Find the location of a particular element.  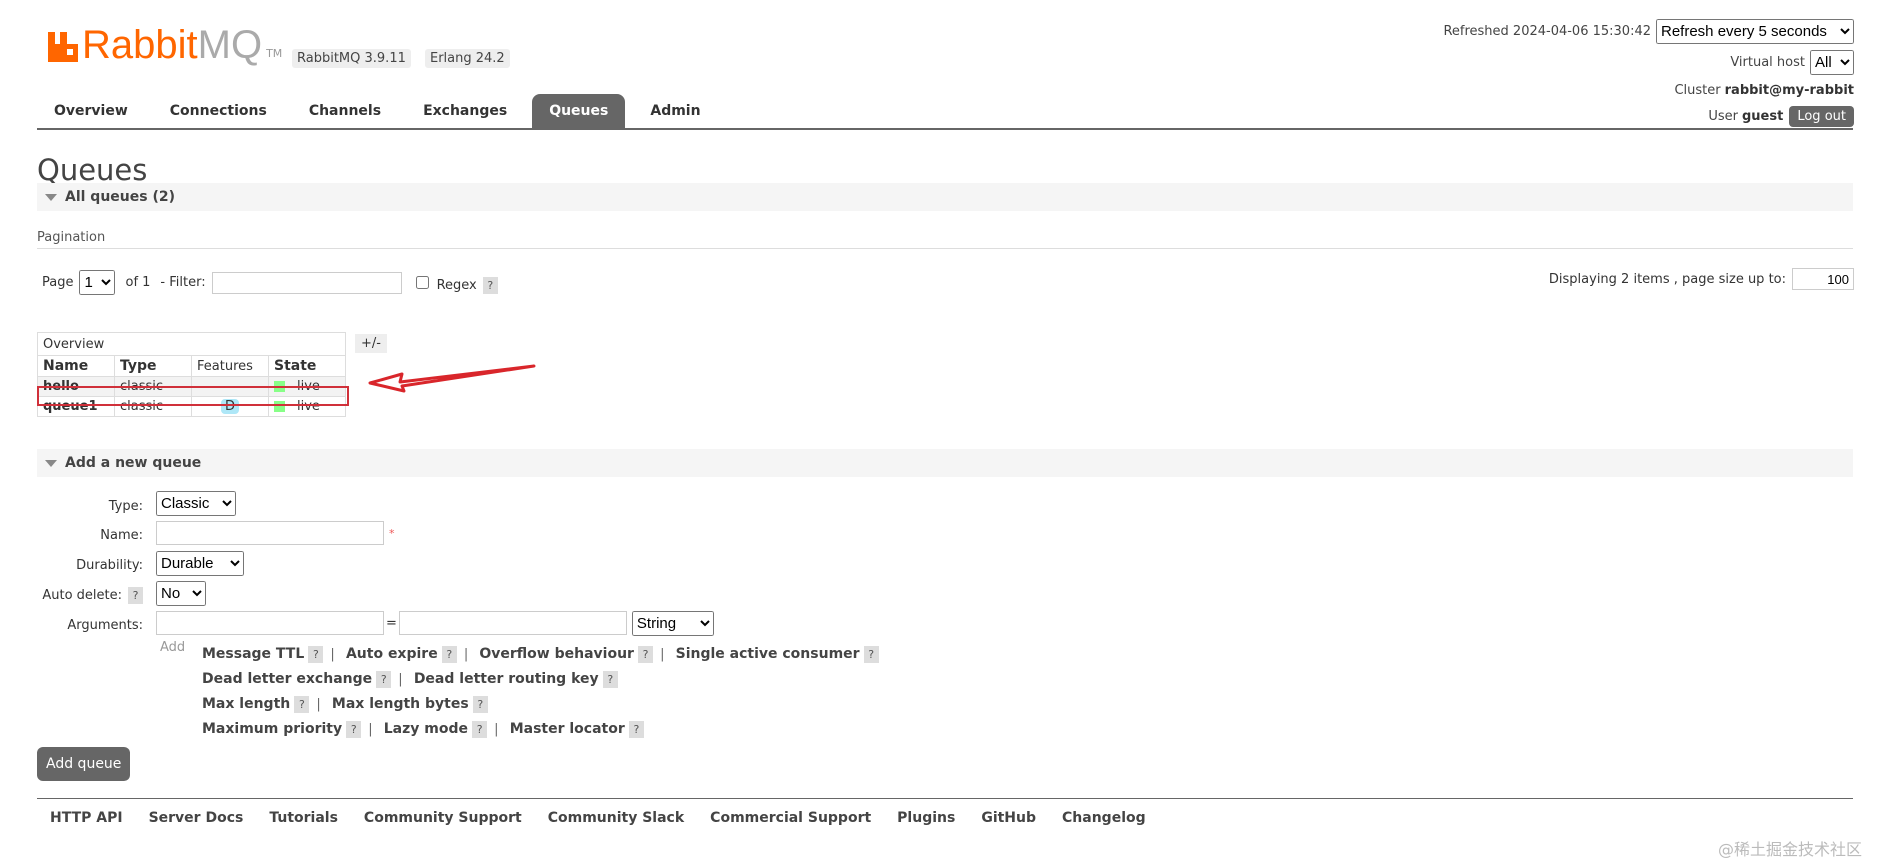

page-size-input is located at coordinates (1823, 279).